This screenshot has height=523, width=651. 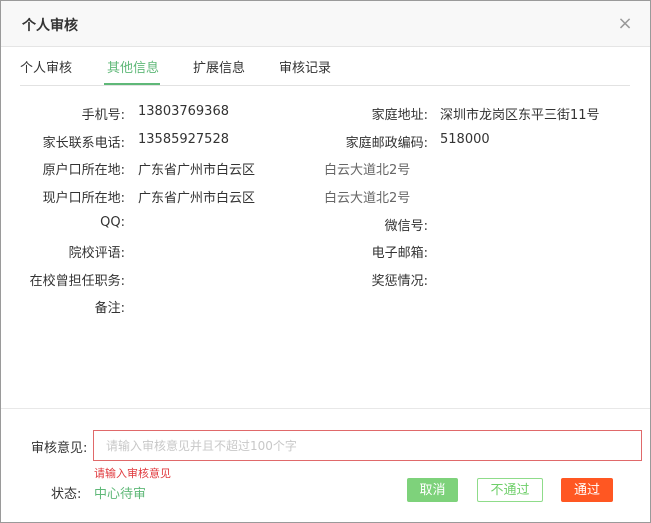 What do you see at coordinates (120, 494) in the screenshot?
I see `status-value: 中心待审` at bounding box center [120, 494].